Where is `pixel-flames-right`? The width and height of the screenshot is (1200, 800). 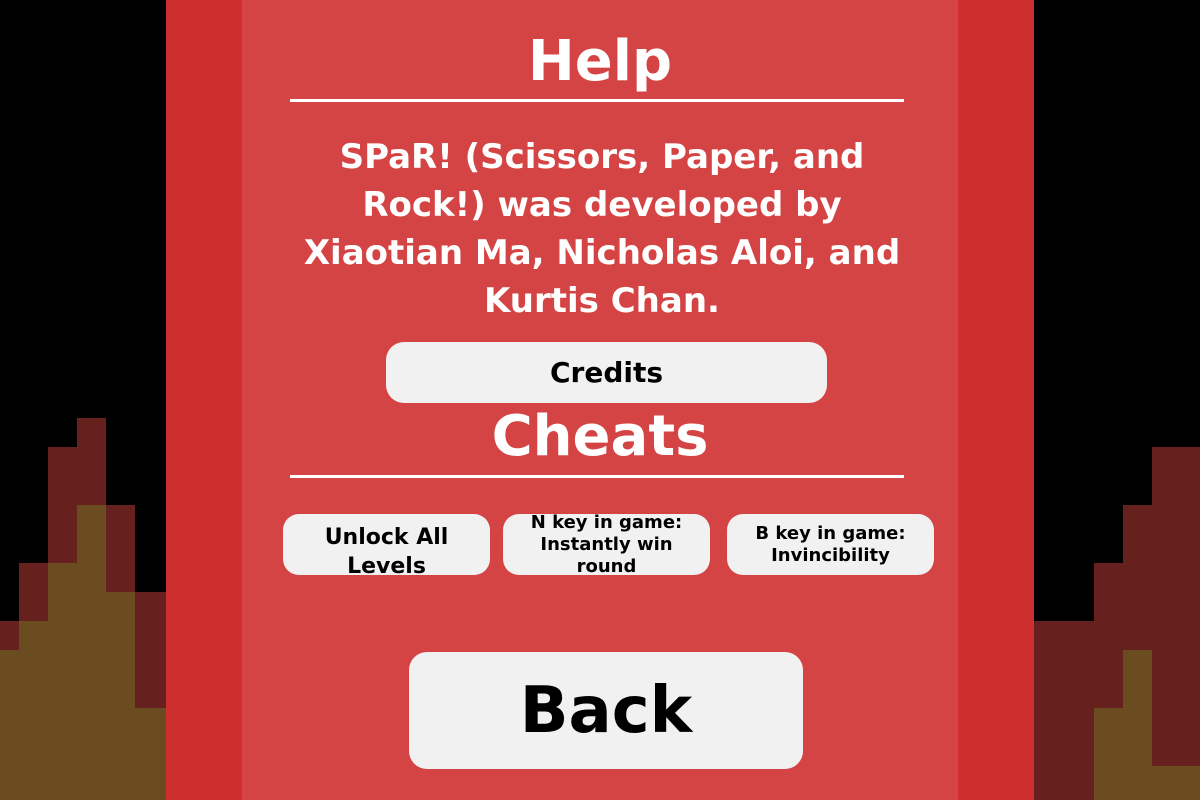 pixel-flames-right is located at coordinates (1117, 623).